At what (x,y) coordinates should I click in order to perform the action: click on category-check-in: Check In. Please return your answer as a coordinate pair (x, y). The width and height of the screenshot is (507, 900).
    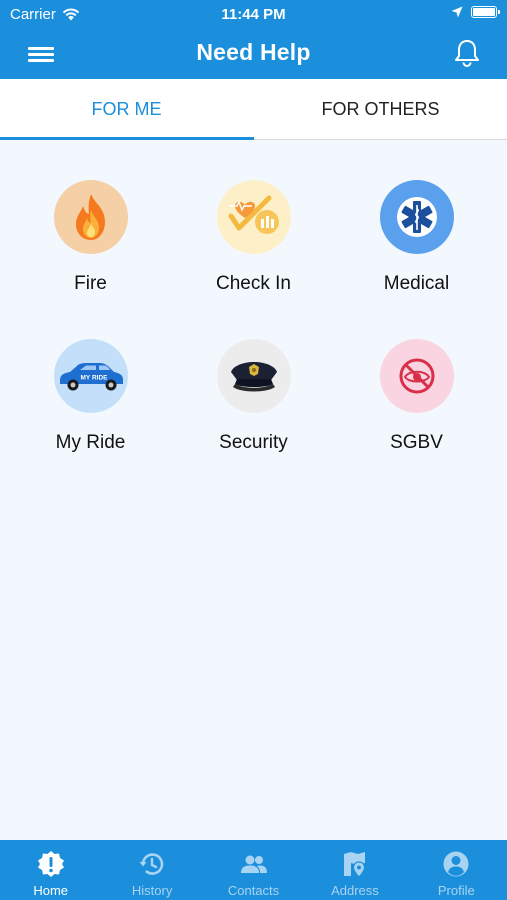
    Looking at the image, I should click on (253, 217).